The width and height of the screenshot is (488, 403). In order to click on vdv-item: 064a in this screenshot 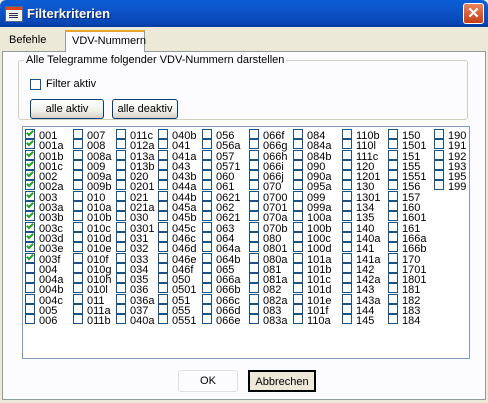, I will do `click(221, 248)`.